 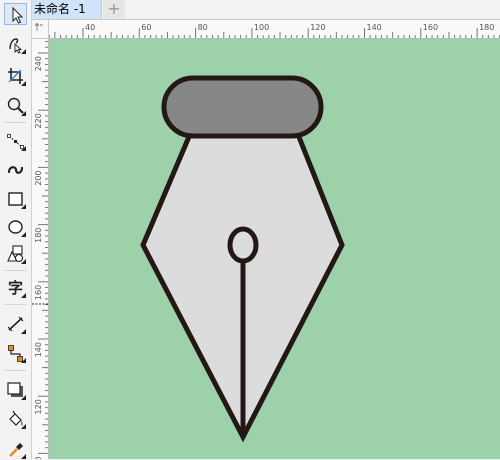 What do you see at coordinates (15, 141) in the screenshot?
I see `curve-tool-button` at bounding box center [15, 141].